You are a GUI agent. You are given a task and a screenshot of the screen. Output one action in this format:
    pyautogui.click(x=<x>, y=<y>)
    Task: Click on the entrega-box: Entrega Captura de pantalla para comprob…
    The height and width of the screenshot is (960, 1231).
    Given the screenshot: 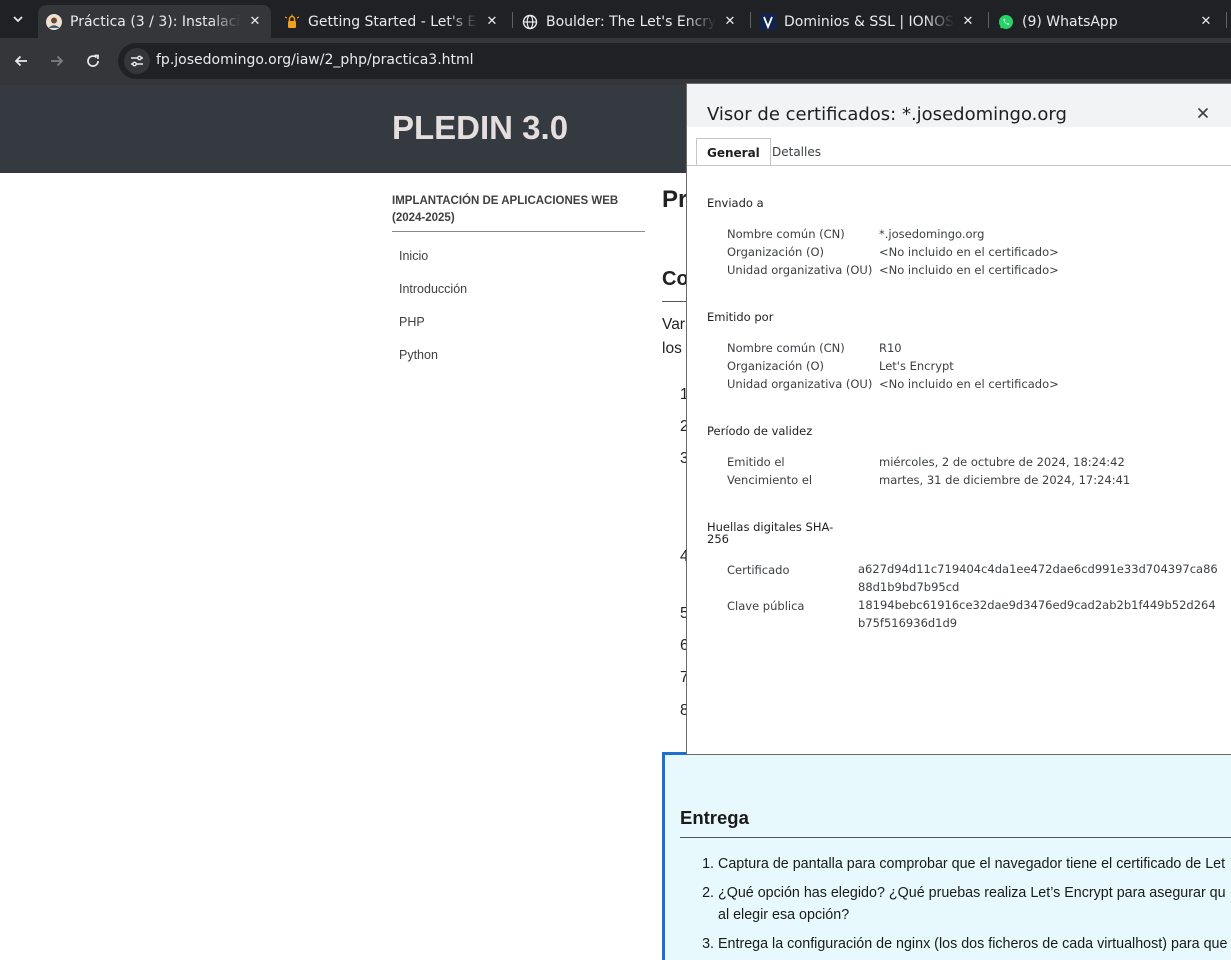 What is the action you would take?
    pyautogui.click(x=946, y=856)
    